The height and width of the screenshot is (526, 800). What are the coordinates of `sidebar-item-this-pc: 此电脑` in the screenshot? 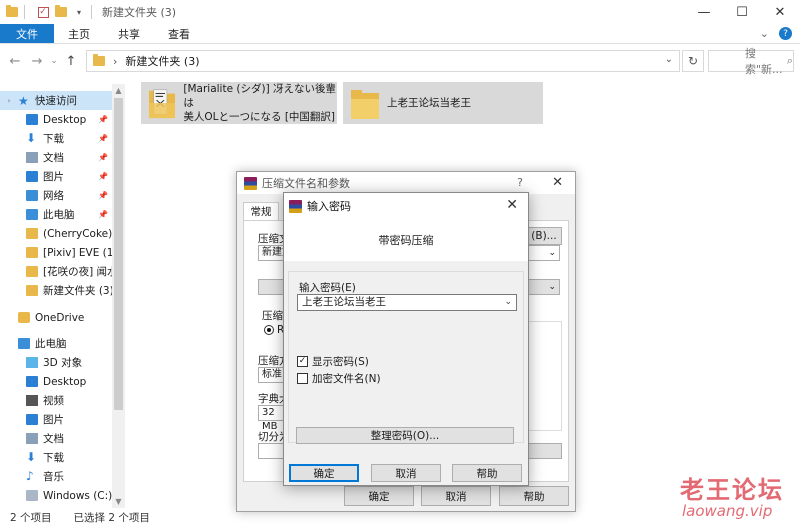 It's located at (56, 343).